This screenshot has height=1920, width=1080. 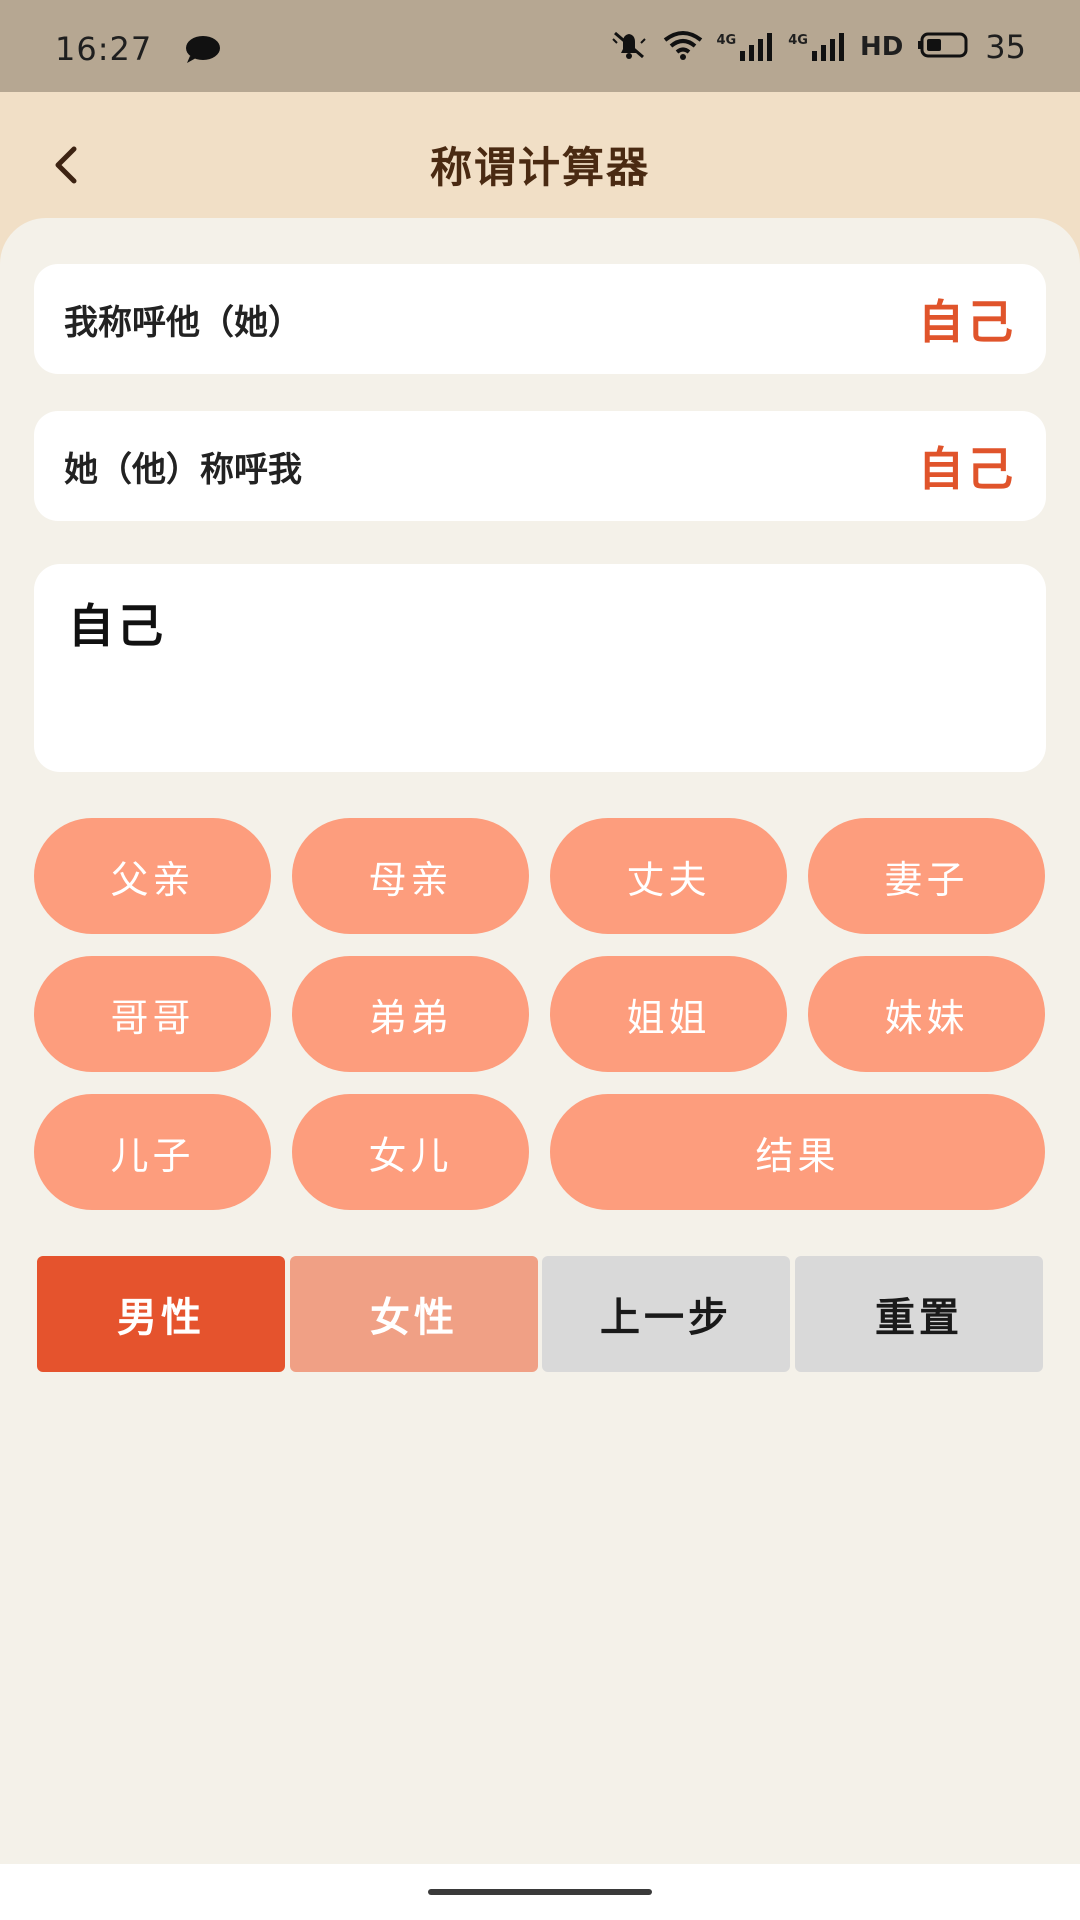 I want to click on home-indicator, so click(x=540, y=1892).